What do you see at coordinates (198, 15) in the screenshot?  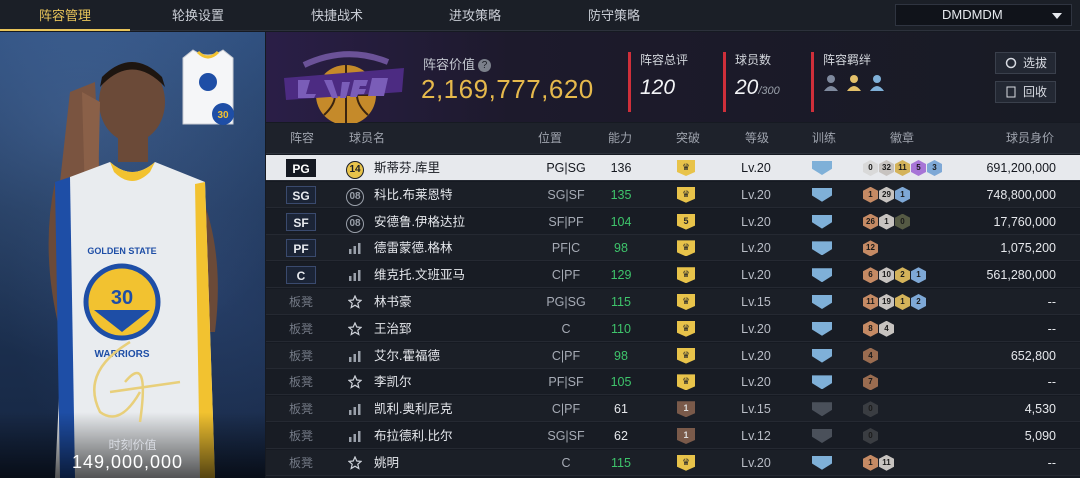 I see `tab-rotation: 轮换设置` at bounding box center [198, 15].